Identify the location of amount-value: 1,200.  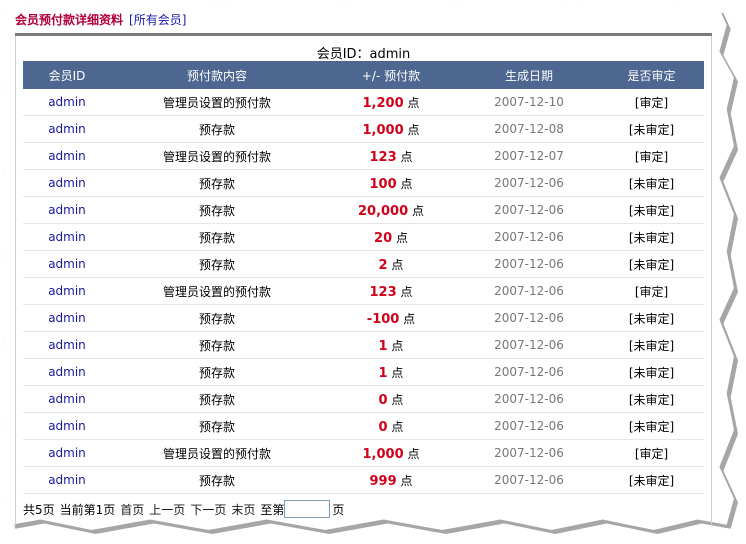
(383, 103).